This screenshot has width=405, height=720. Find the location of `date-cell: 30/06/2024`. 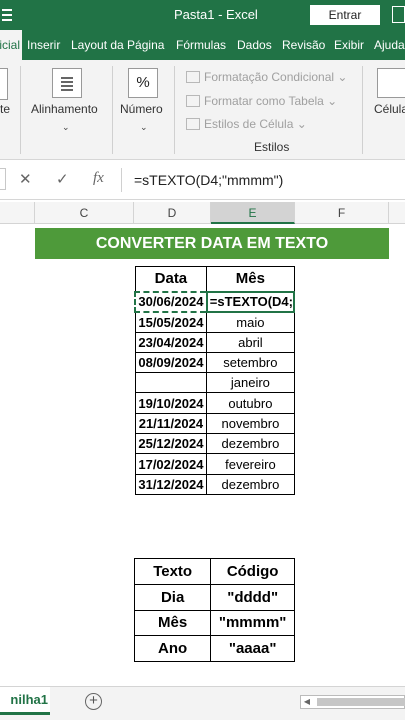

date-cell: 30/06/2024 is located at coordinates (171, 301).